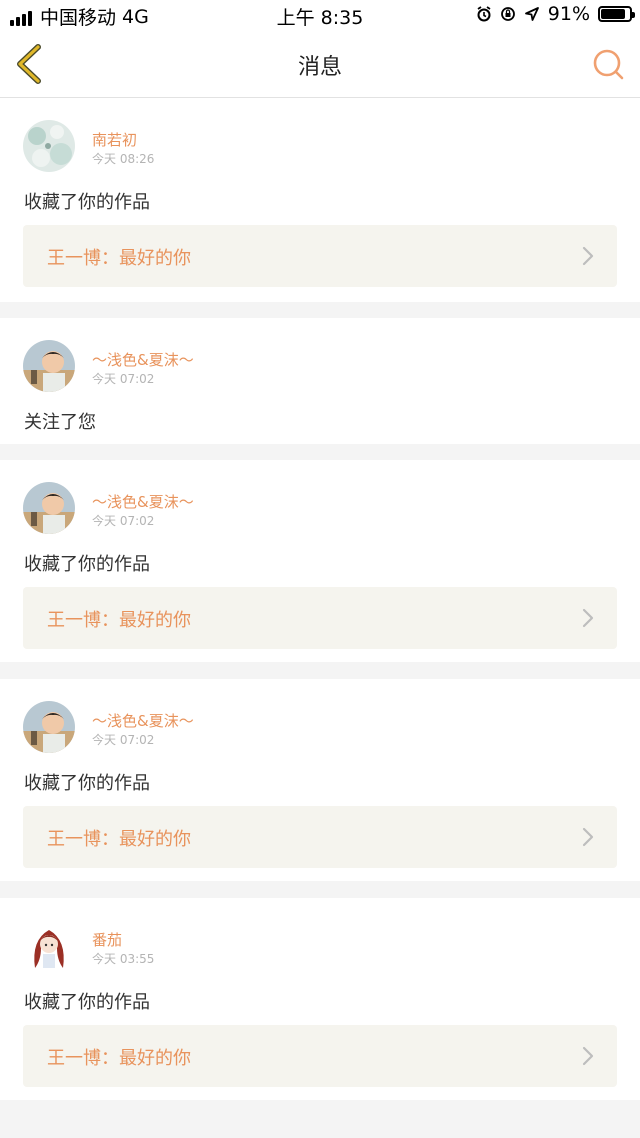  Describe the element at coordinates (107, 939) in the screenshot. I see `username: 番茄` at that location.